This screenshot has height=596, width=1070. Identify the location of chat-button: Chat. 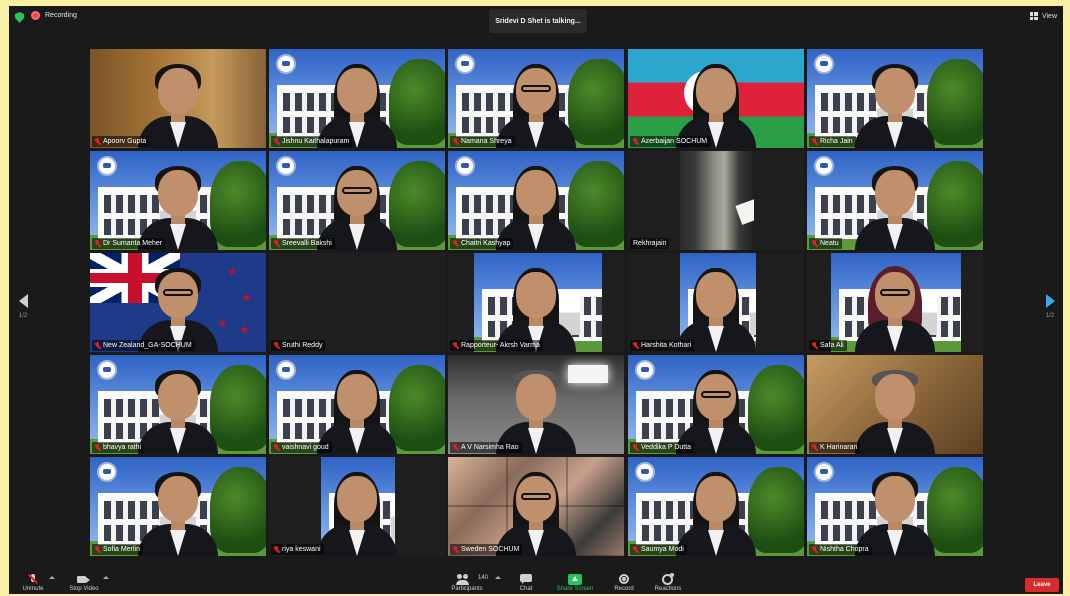
(526, 583).